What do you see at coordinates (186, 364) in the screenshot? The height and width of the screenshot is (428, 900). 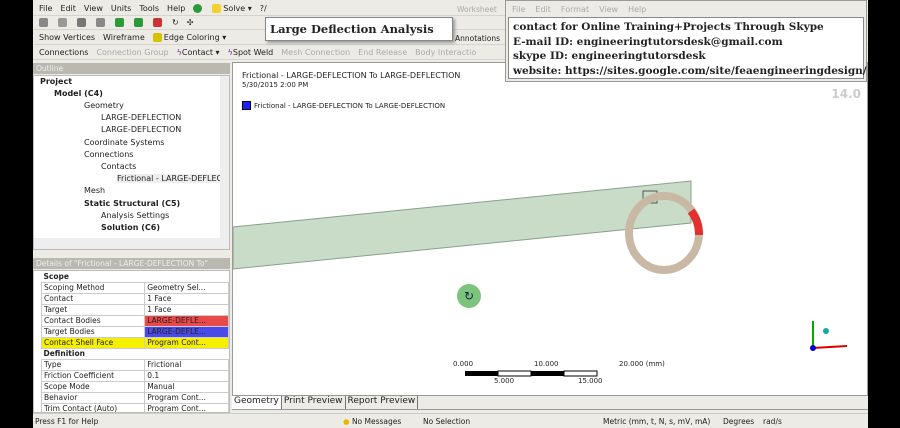 I see `property-value: Frictional` at bounding box center [186, 364].